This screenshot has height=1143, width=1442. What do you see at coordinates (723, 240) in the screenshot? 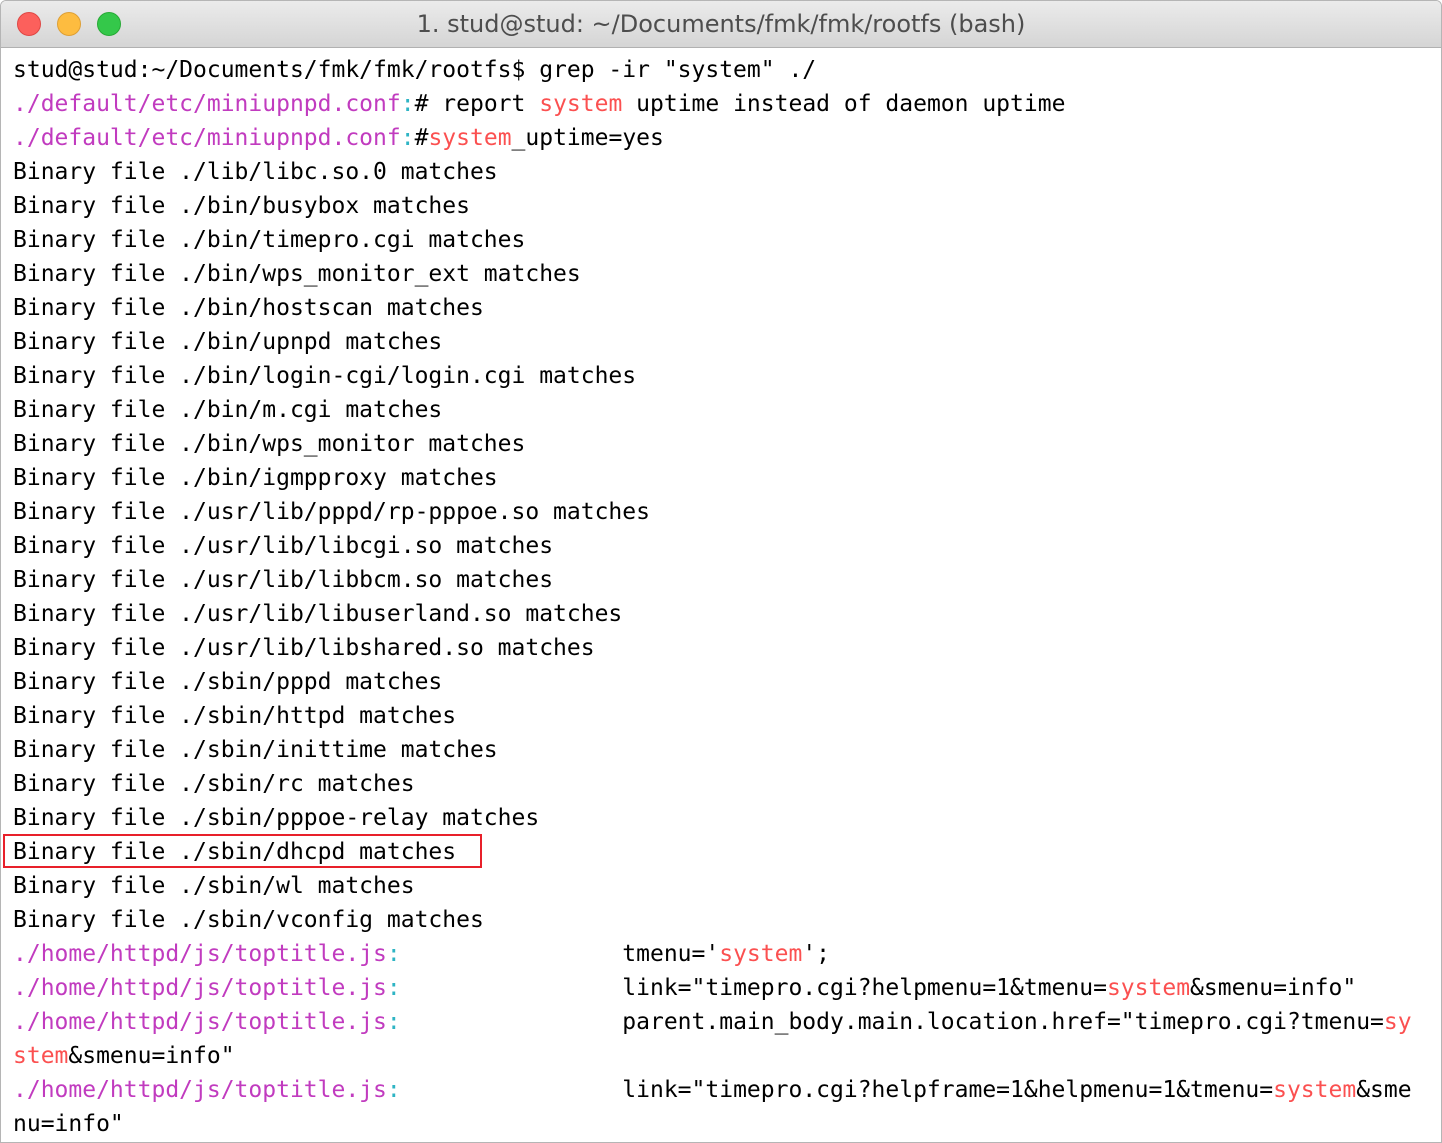
I see `terminal-line: Binary file ./bin/timepro.cgi matches` at bounding box center [723, 240].